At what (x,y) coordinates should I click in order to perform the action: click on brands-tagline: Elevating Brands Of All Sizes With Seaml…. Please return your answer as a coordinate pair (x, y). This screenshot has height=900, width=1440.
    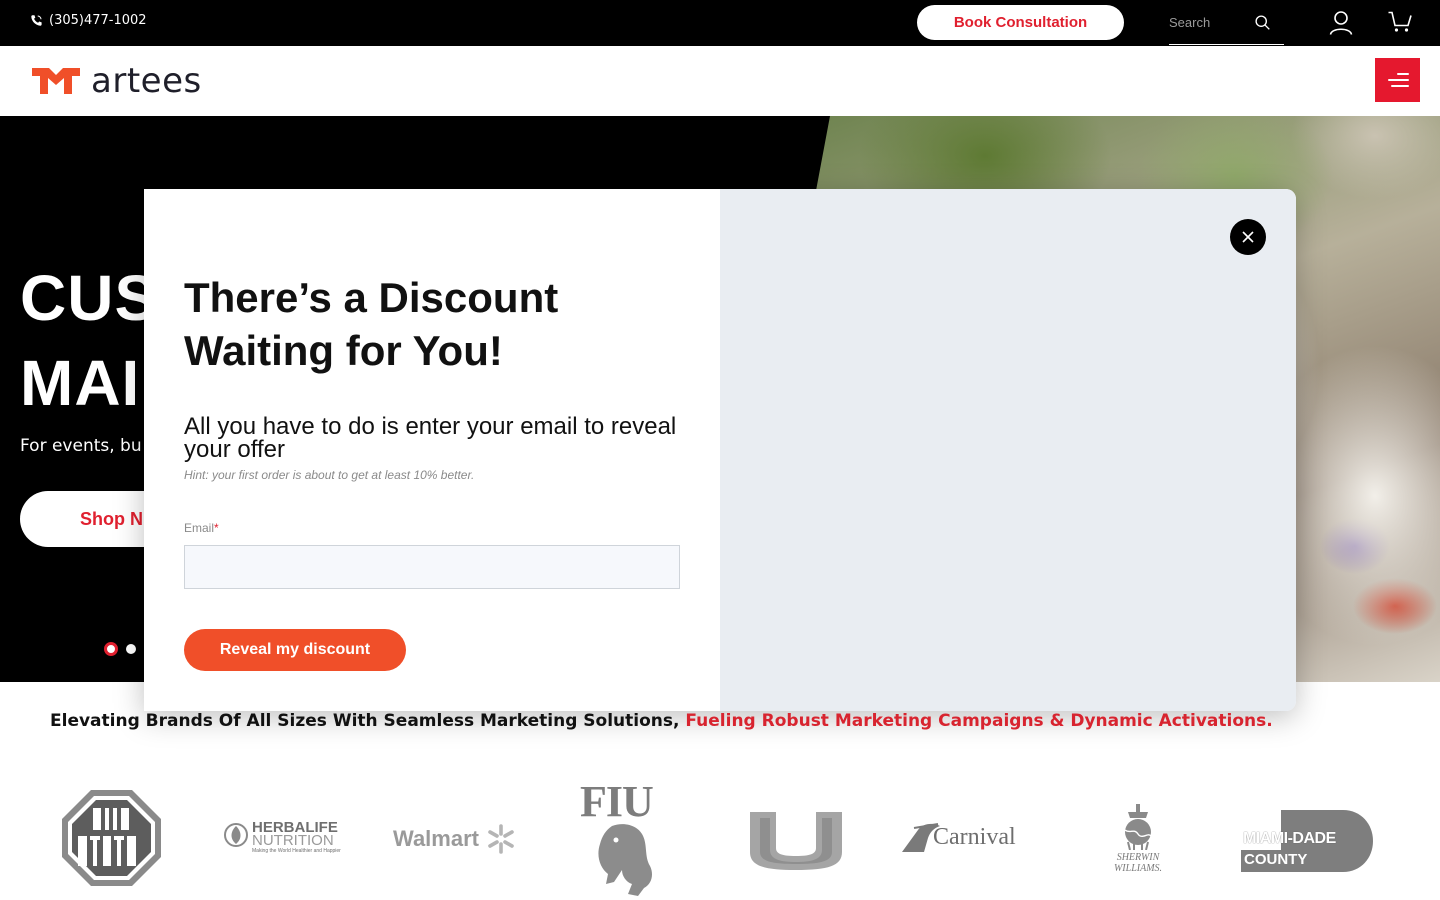
    Looking at the image, I should click on (661, 721).